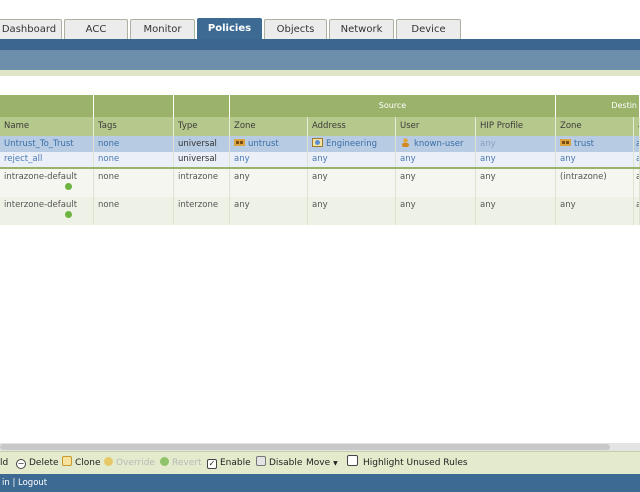  I want to click on enable-button: ✓ Enable, so click(229, 463).